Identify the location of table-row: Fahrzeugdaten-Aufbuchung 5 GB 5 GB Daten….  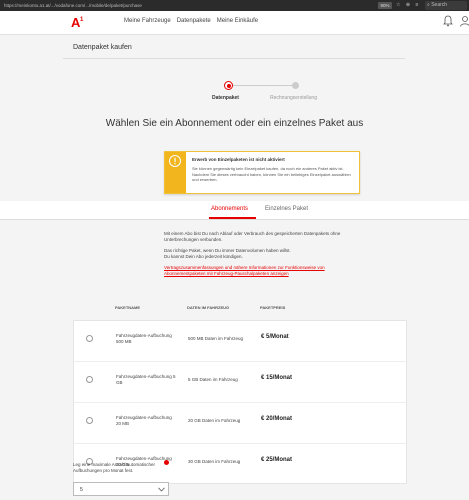
(240, 382).